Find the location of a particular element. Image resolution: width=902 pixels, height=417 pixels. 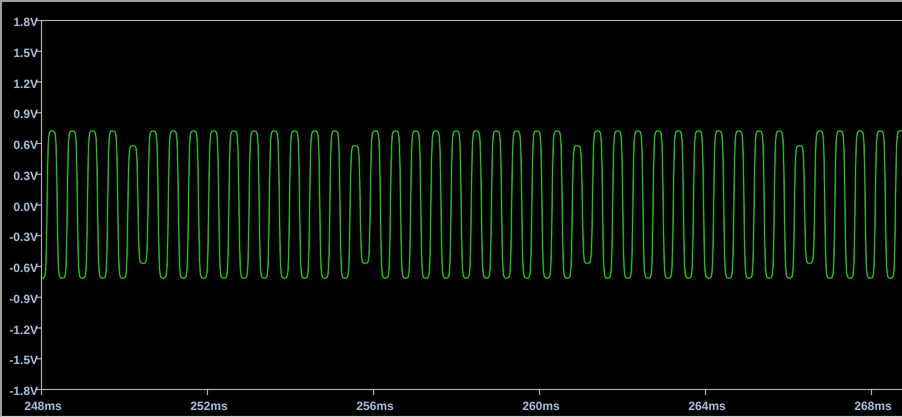

y-axis-label: -1.5V is located at coordinates (23, 360).